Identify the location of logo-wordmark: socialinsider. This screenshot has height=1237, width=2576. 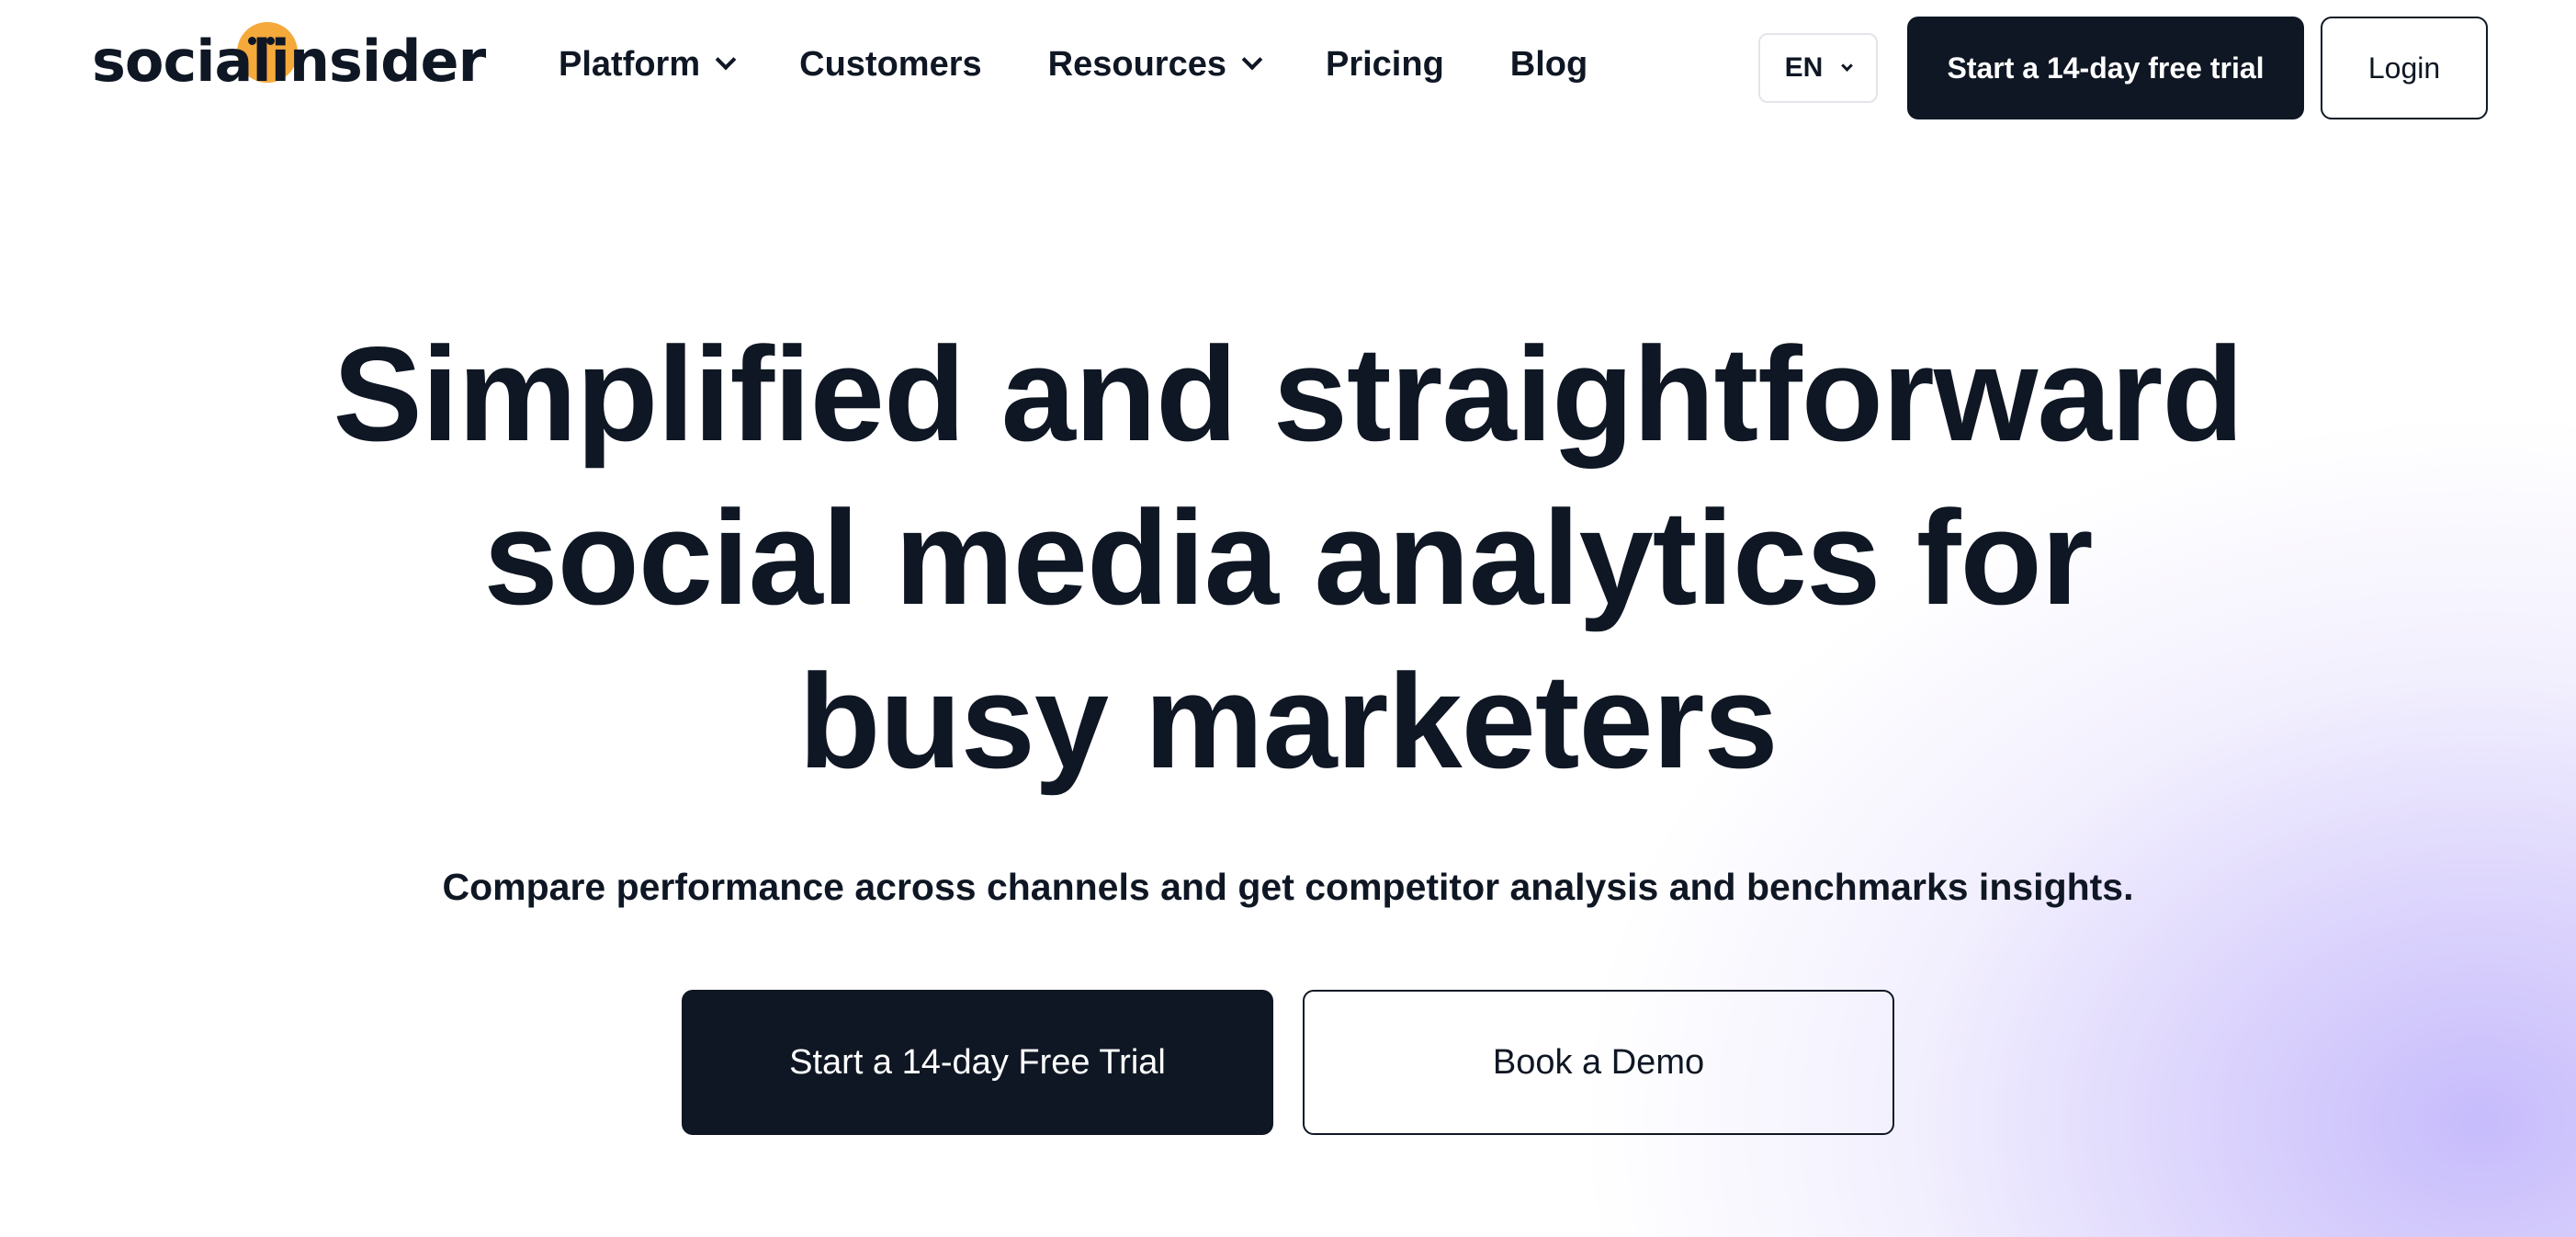
(289, 61).